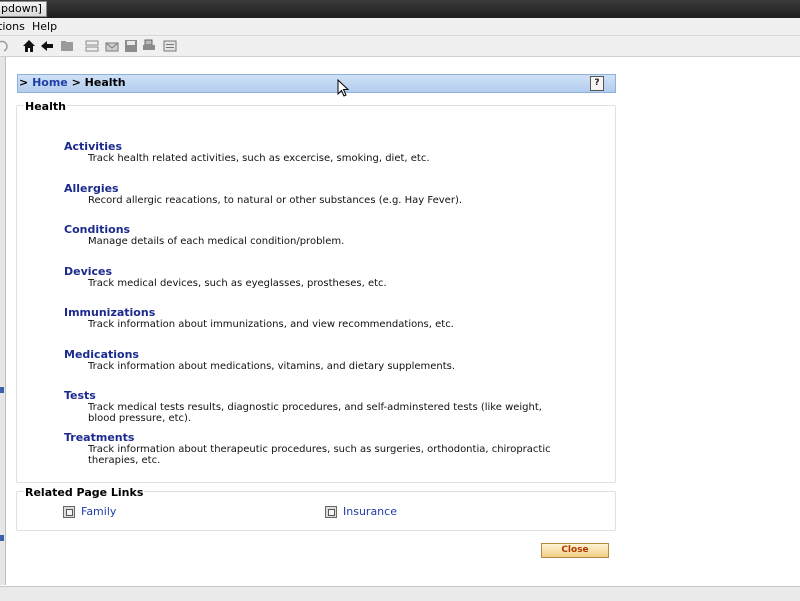 The width and height of the screenshot is (800, 601). I want to click on menu-bar: tions Help, so click(400, 27).